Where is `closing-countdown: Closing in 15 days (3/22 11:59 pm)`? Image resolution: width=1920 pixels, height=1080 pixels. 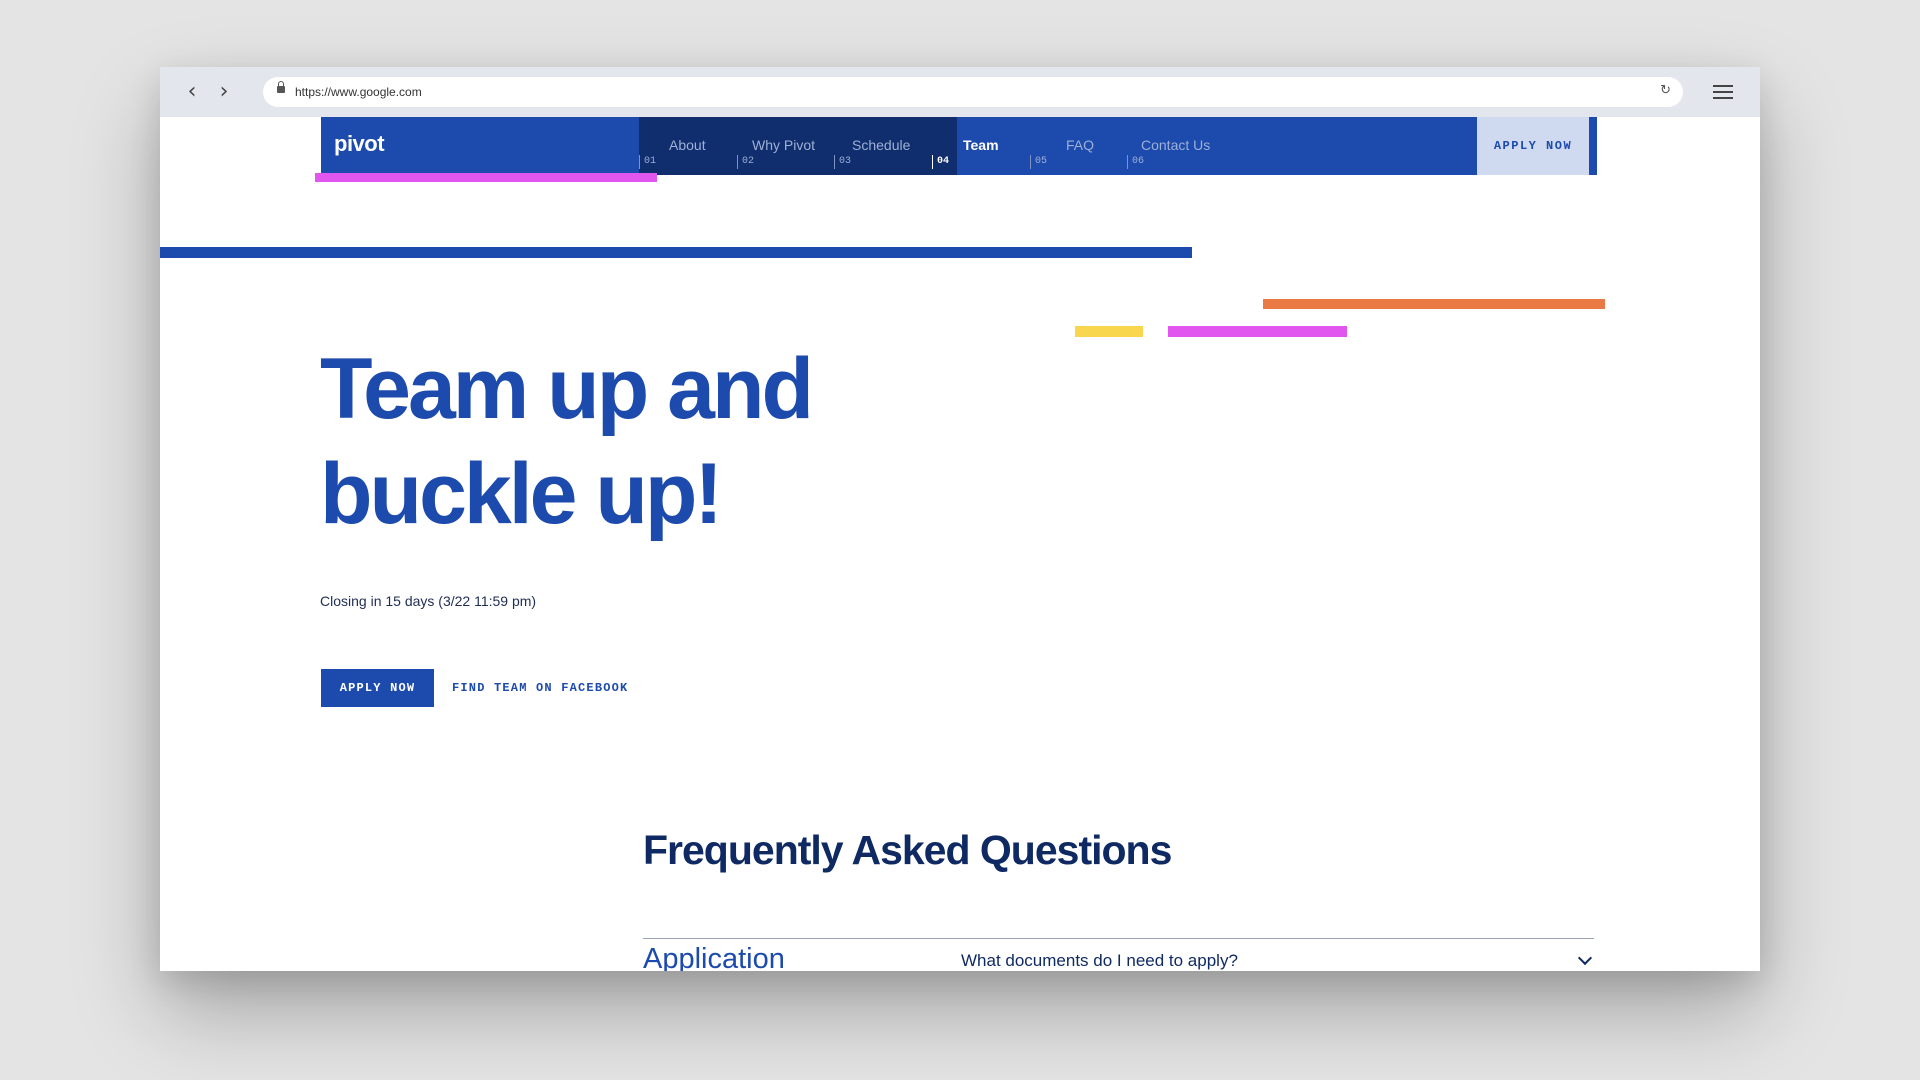
closing-countdown: Closing in 15 days (3/22 11:59 pm) is located at coordinates (428, 601).